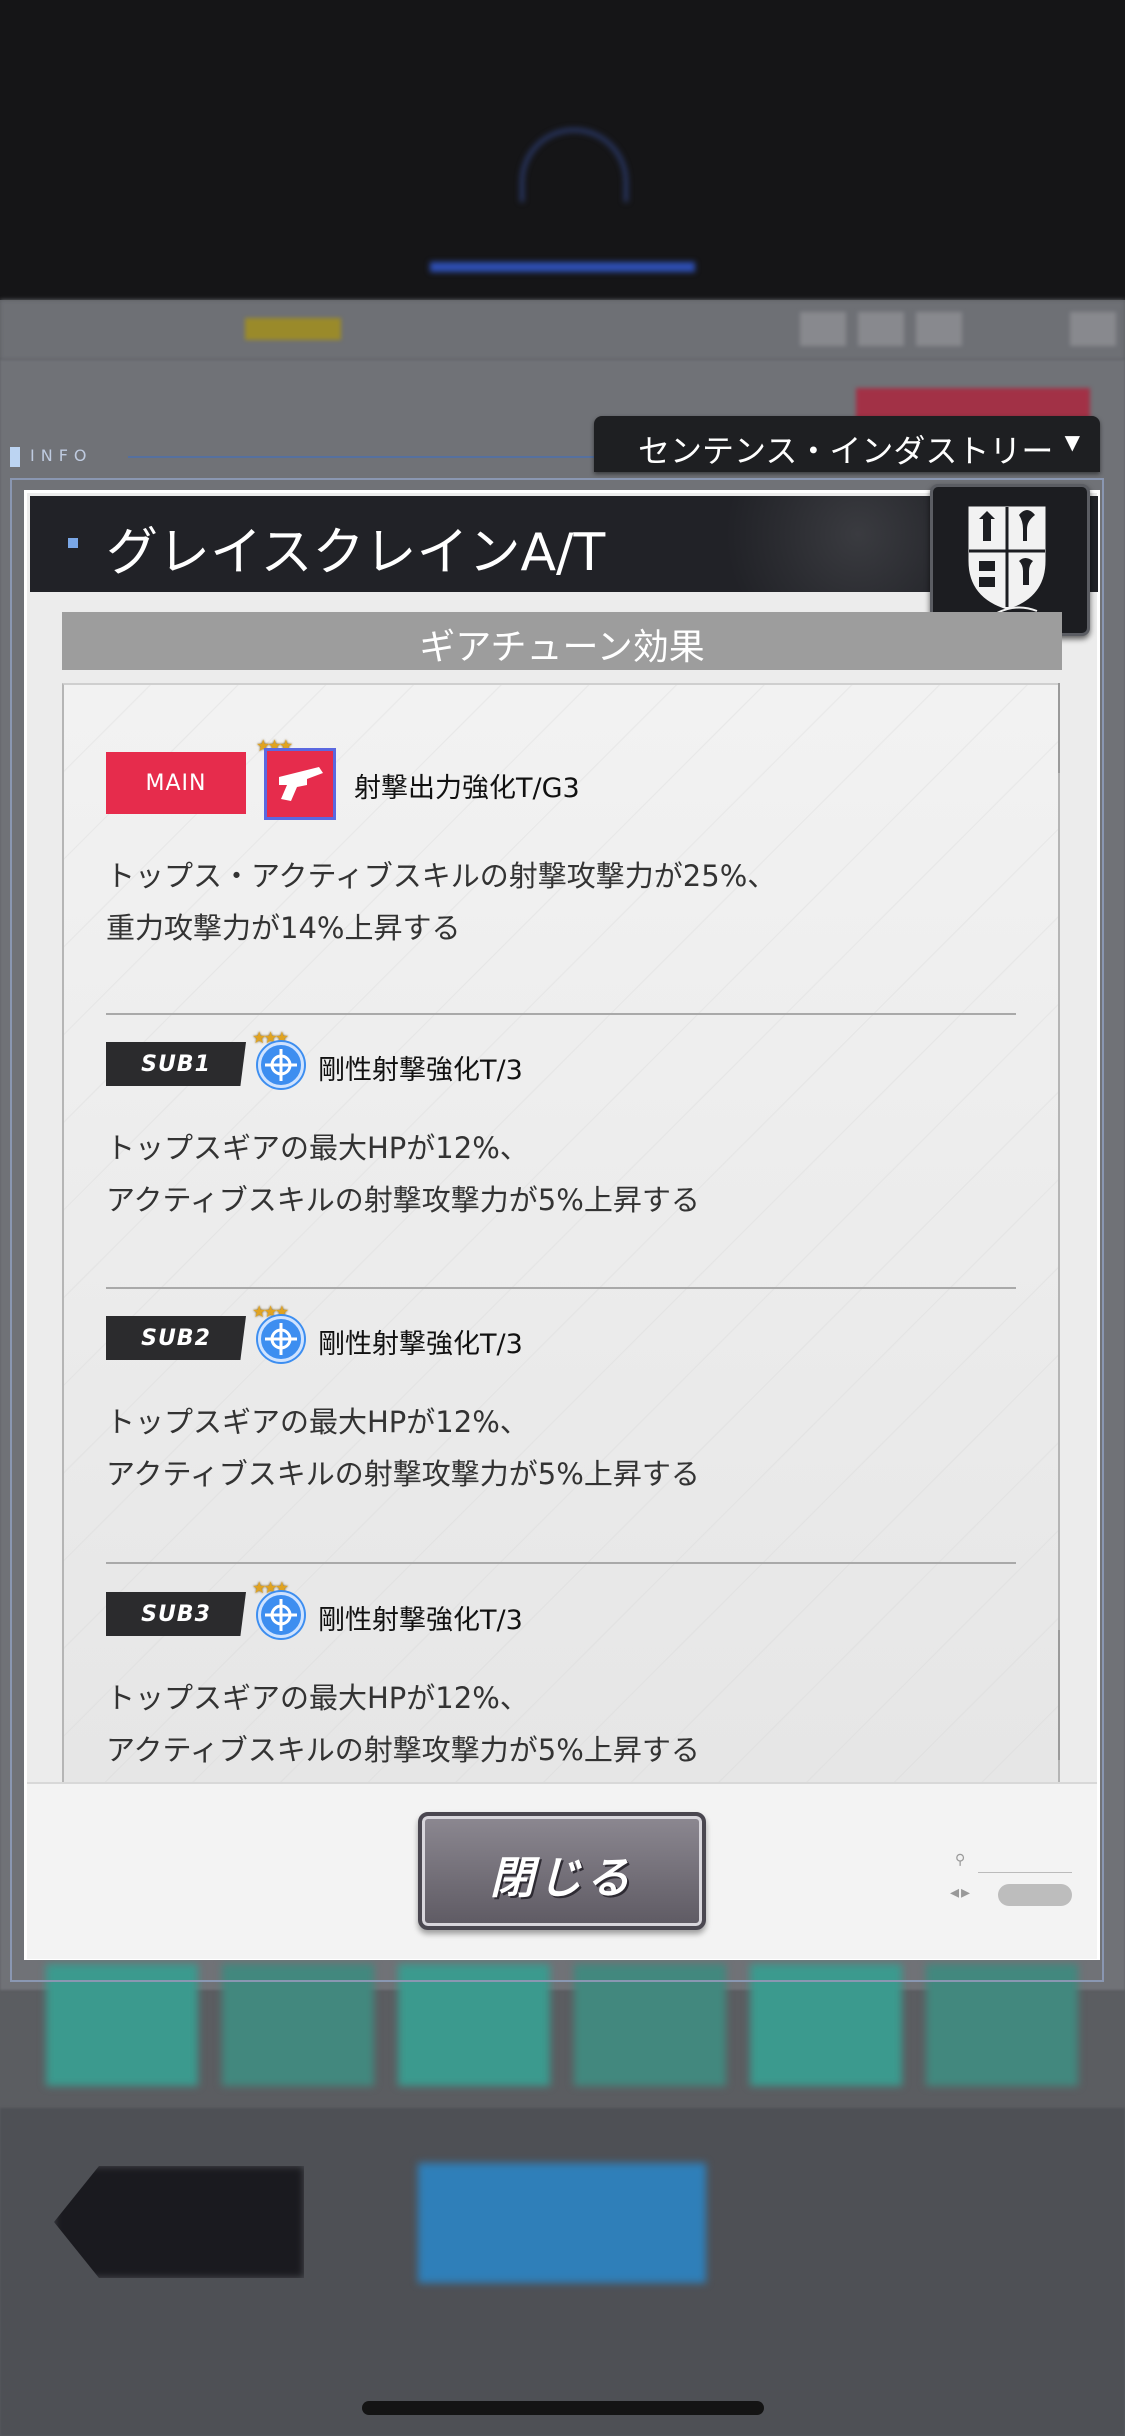  What do you see at coordinates (176, 1064) in the screenshot?
I see `sub-tag: SUB1` at bounding box center [176, 1064].